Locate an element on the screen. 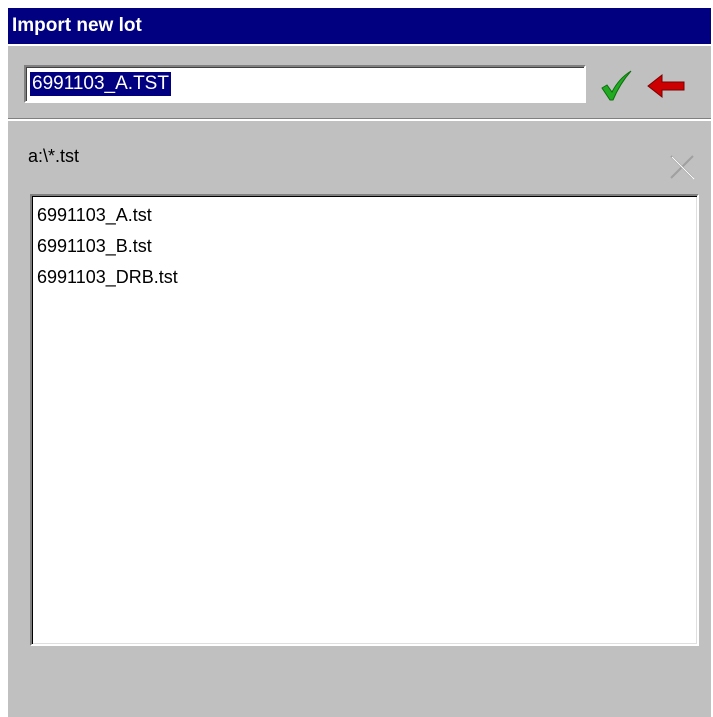  clear-filter-button is located at coordinates (682, 167).